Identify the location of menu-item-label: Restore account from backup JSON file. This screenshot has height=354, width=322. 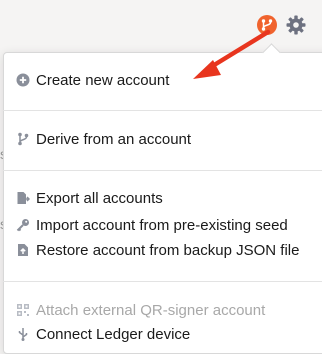
(168, 250).